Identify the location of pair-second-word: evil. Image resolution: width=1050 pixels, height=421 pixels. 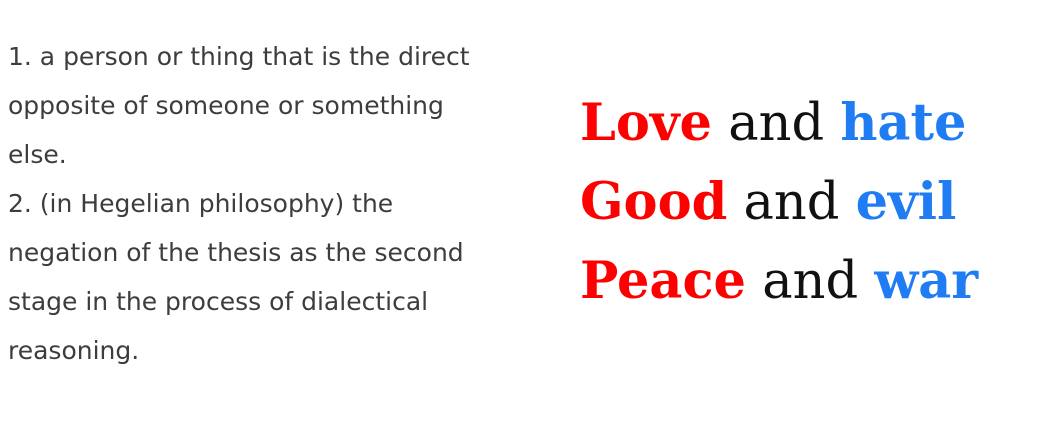
(906, 202).